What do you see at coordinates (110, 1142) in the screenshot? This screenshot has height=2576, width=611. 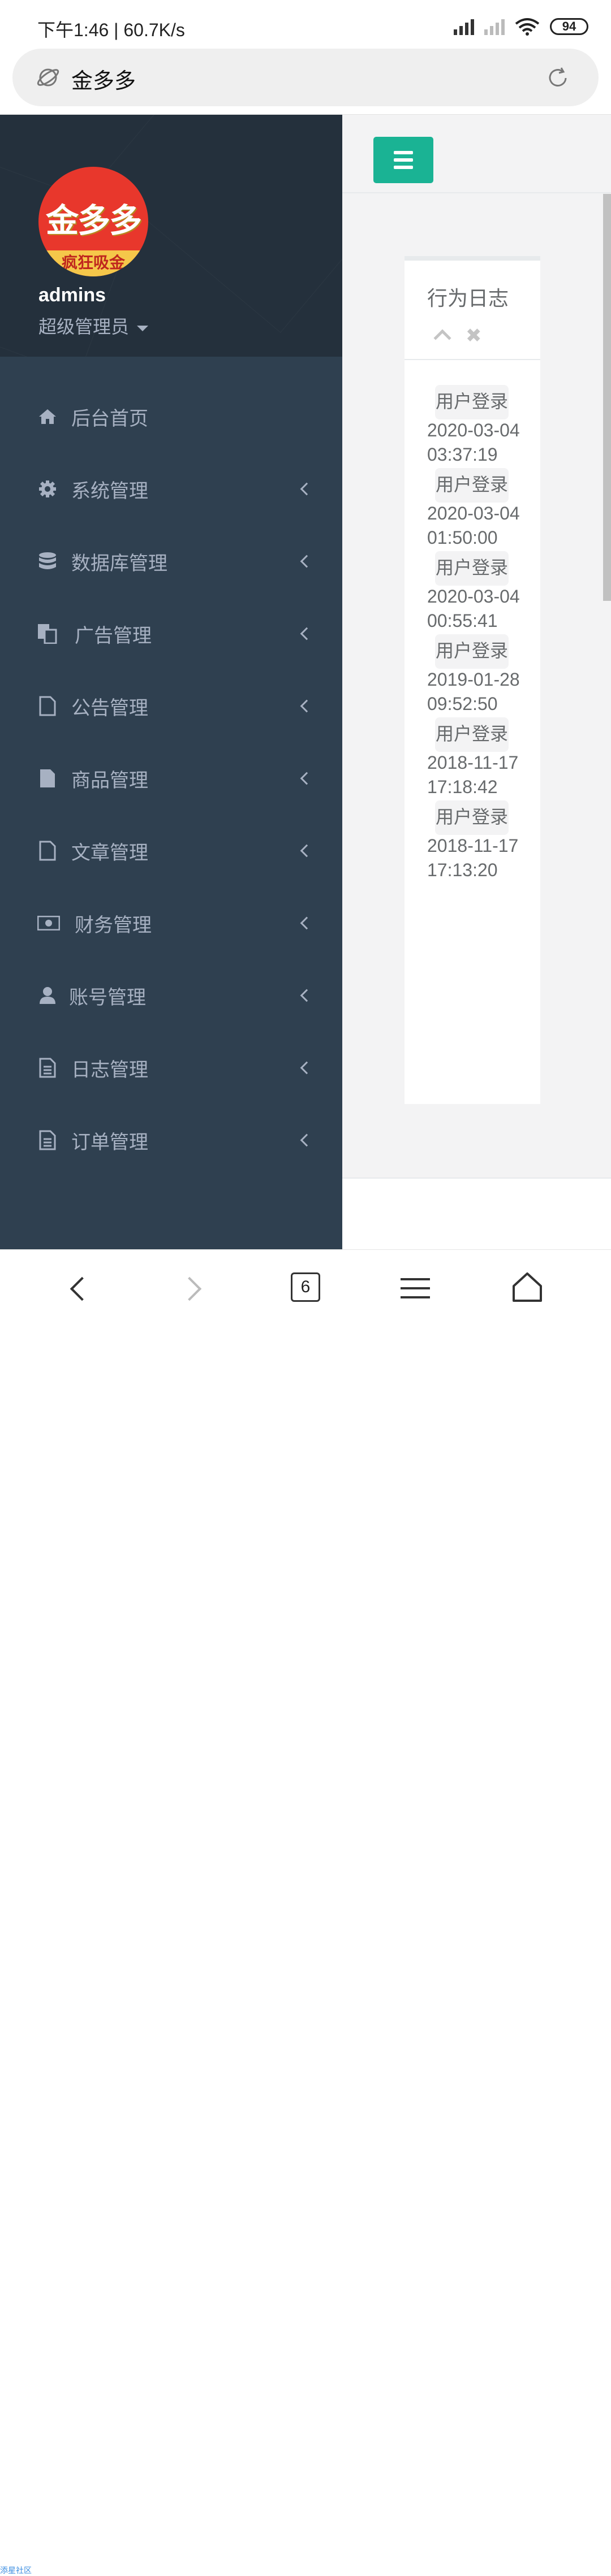 I see `sidebar-item-label: 订单管理` at bounding box center [110, 1142].